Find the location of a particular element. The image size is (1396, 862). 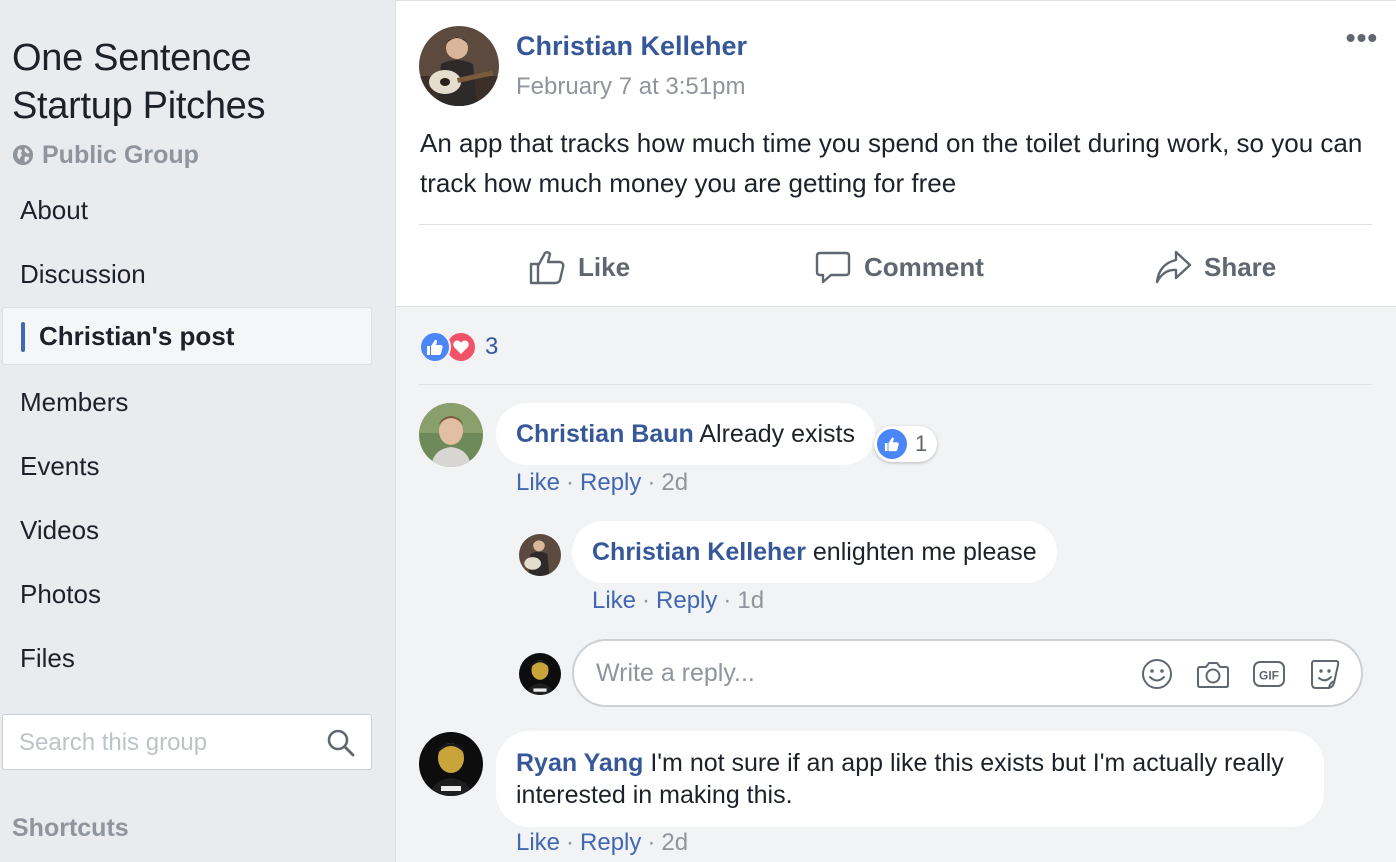

svg-text: GIF is located at coordinates (1269, 676).